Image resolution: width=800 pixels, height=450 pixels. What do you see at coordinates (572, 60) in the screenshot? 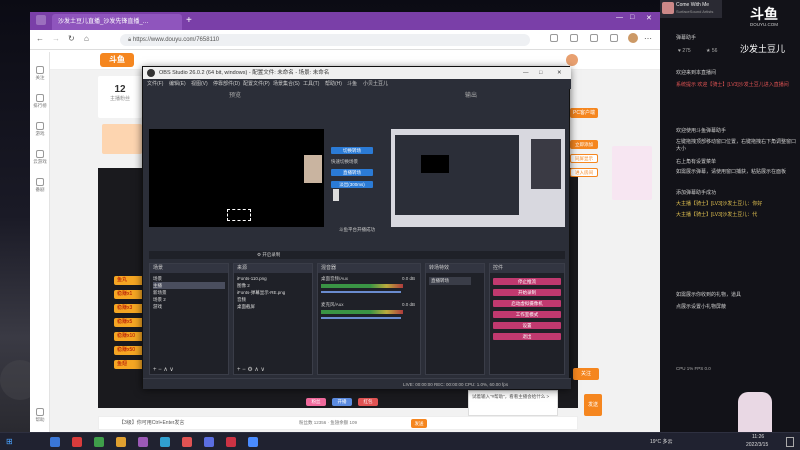
I see `user-avatar` at bounding box center [572, 60].